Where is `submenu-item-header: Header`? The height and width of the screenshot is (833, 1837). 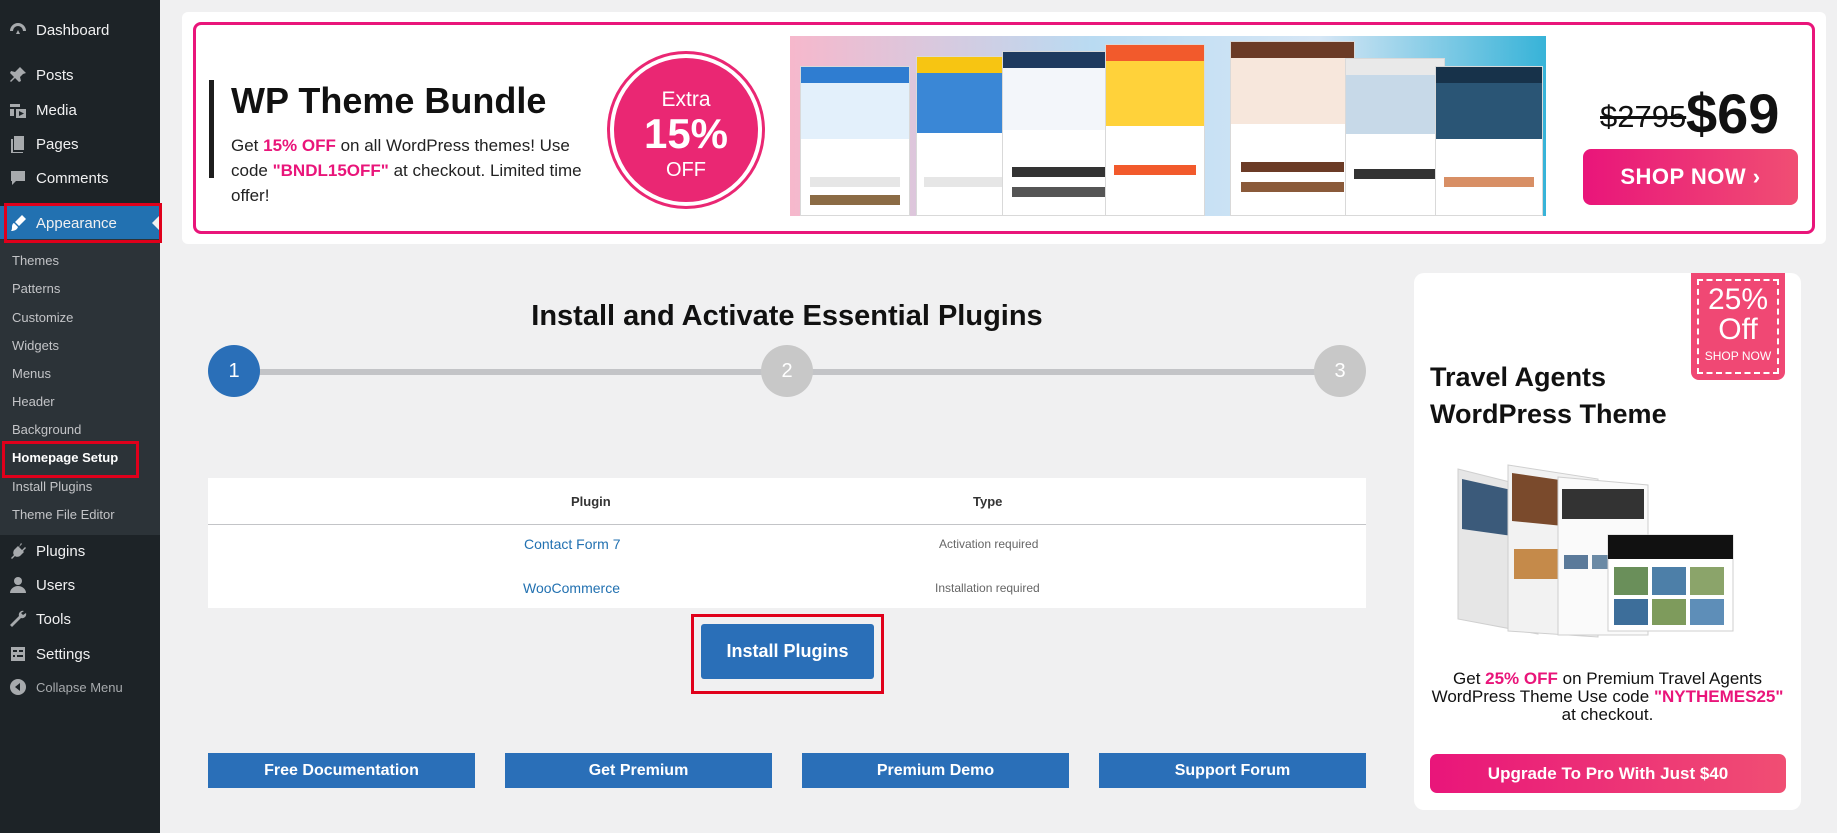 submenu-item-header: Header is located at coordinates (33, 401).